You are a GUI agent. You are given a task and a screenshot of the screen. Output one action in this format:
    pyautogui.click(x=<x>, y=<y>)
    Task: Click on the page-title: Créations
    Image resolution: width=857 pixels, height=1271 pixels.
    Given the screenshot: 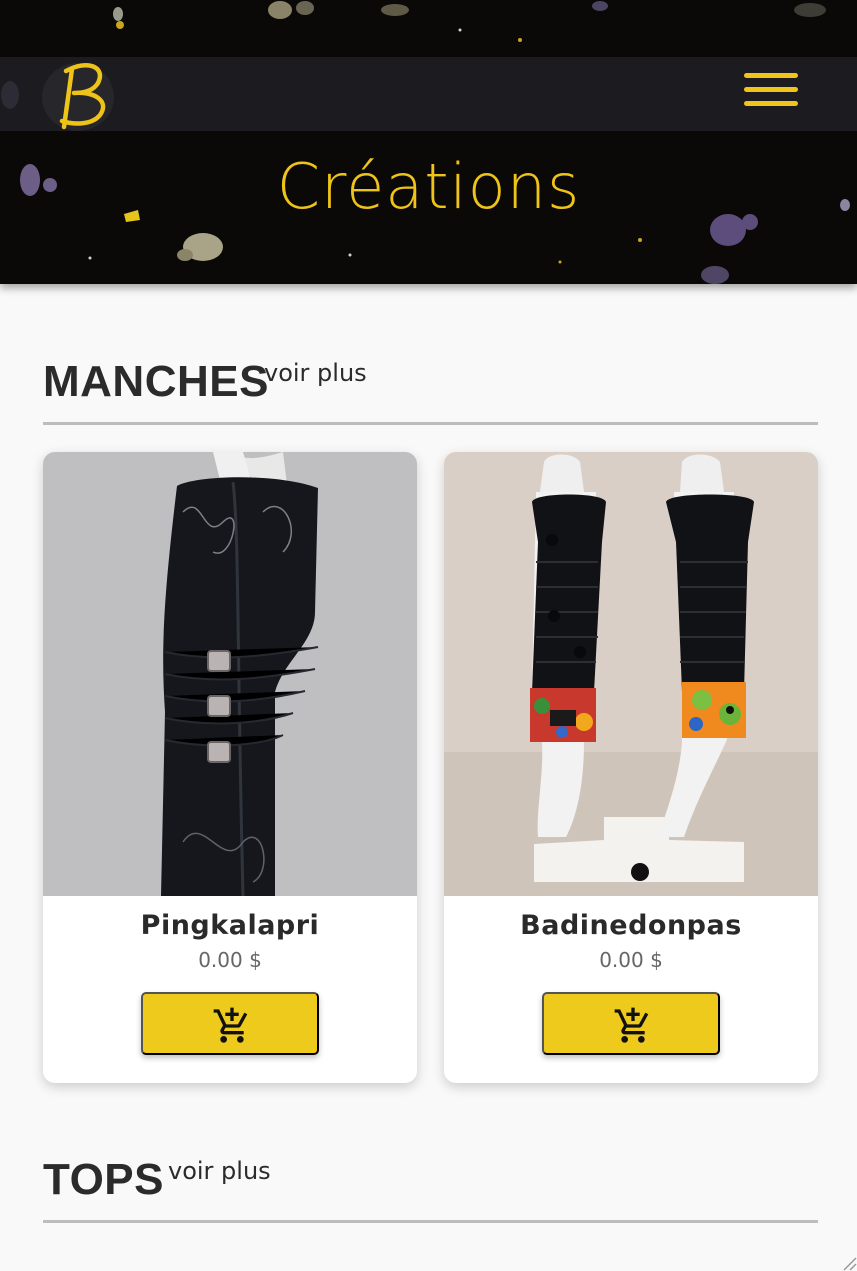 What is the action you would take?
    pyautogui.click(x=428, y=186)
    